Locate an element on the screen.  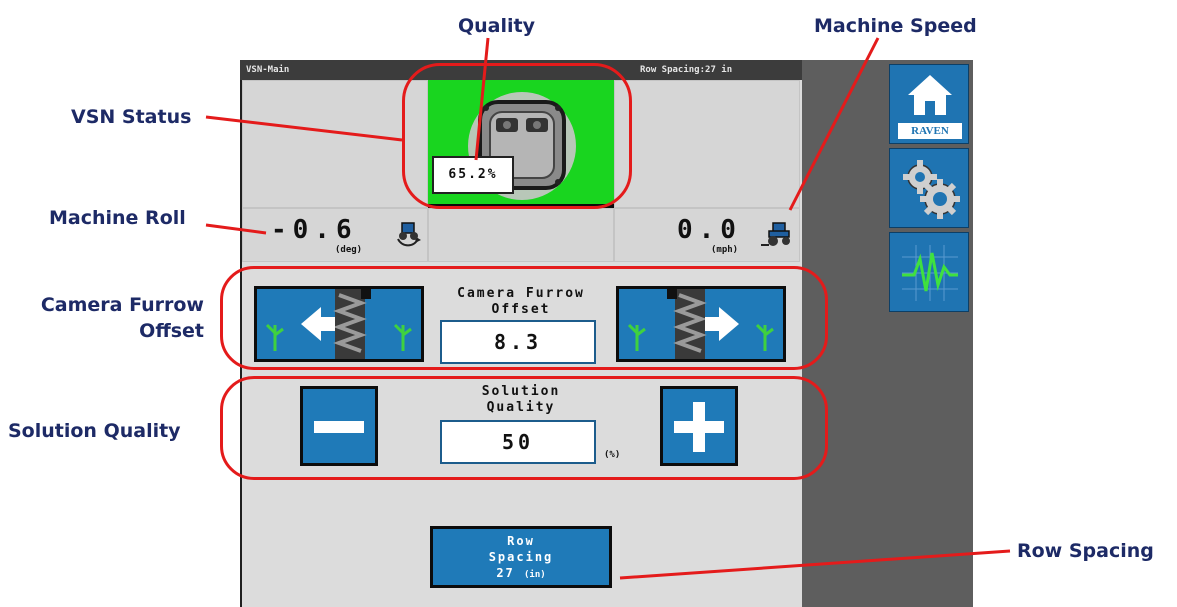
solution-quality-callout: Solution Quality is located at coordinates (94, 431).